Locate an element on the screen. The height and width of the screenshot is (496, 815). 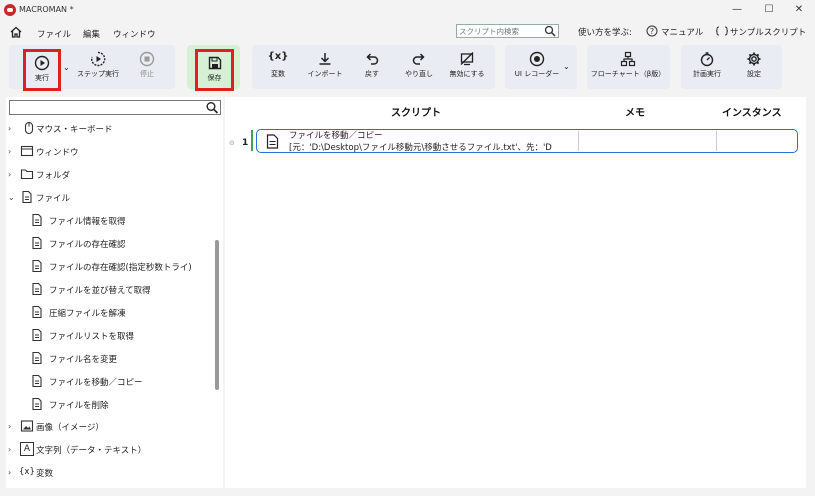
recorder-options-chevron-icon: ⌄ is located at coordinates (566, 66).